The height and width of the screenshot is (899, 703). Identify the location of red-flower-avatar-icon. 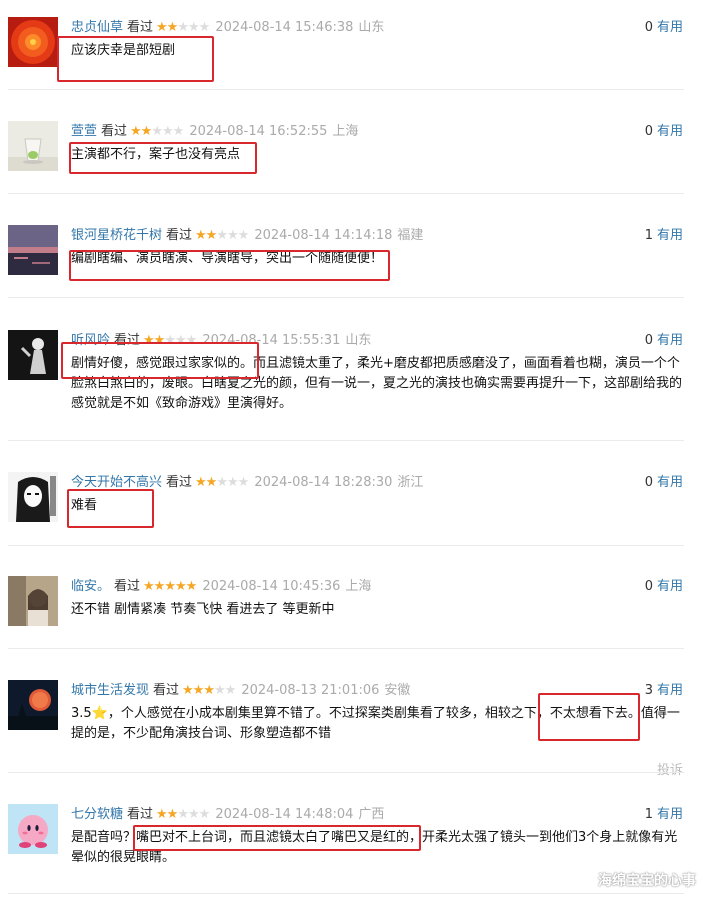
(33, 42).